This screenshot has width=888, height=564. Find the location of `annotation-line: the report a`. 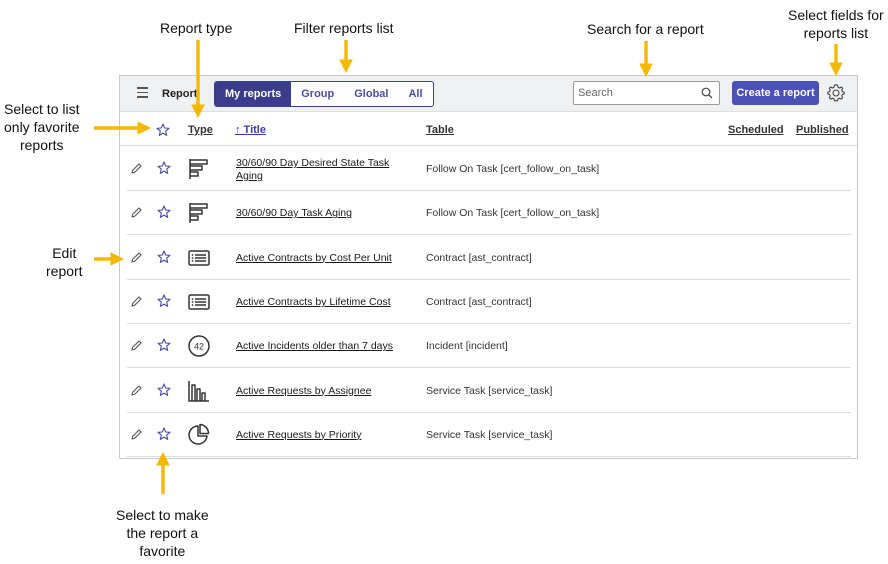

annotation-line: the report a is located at coordinates (162, 533).